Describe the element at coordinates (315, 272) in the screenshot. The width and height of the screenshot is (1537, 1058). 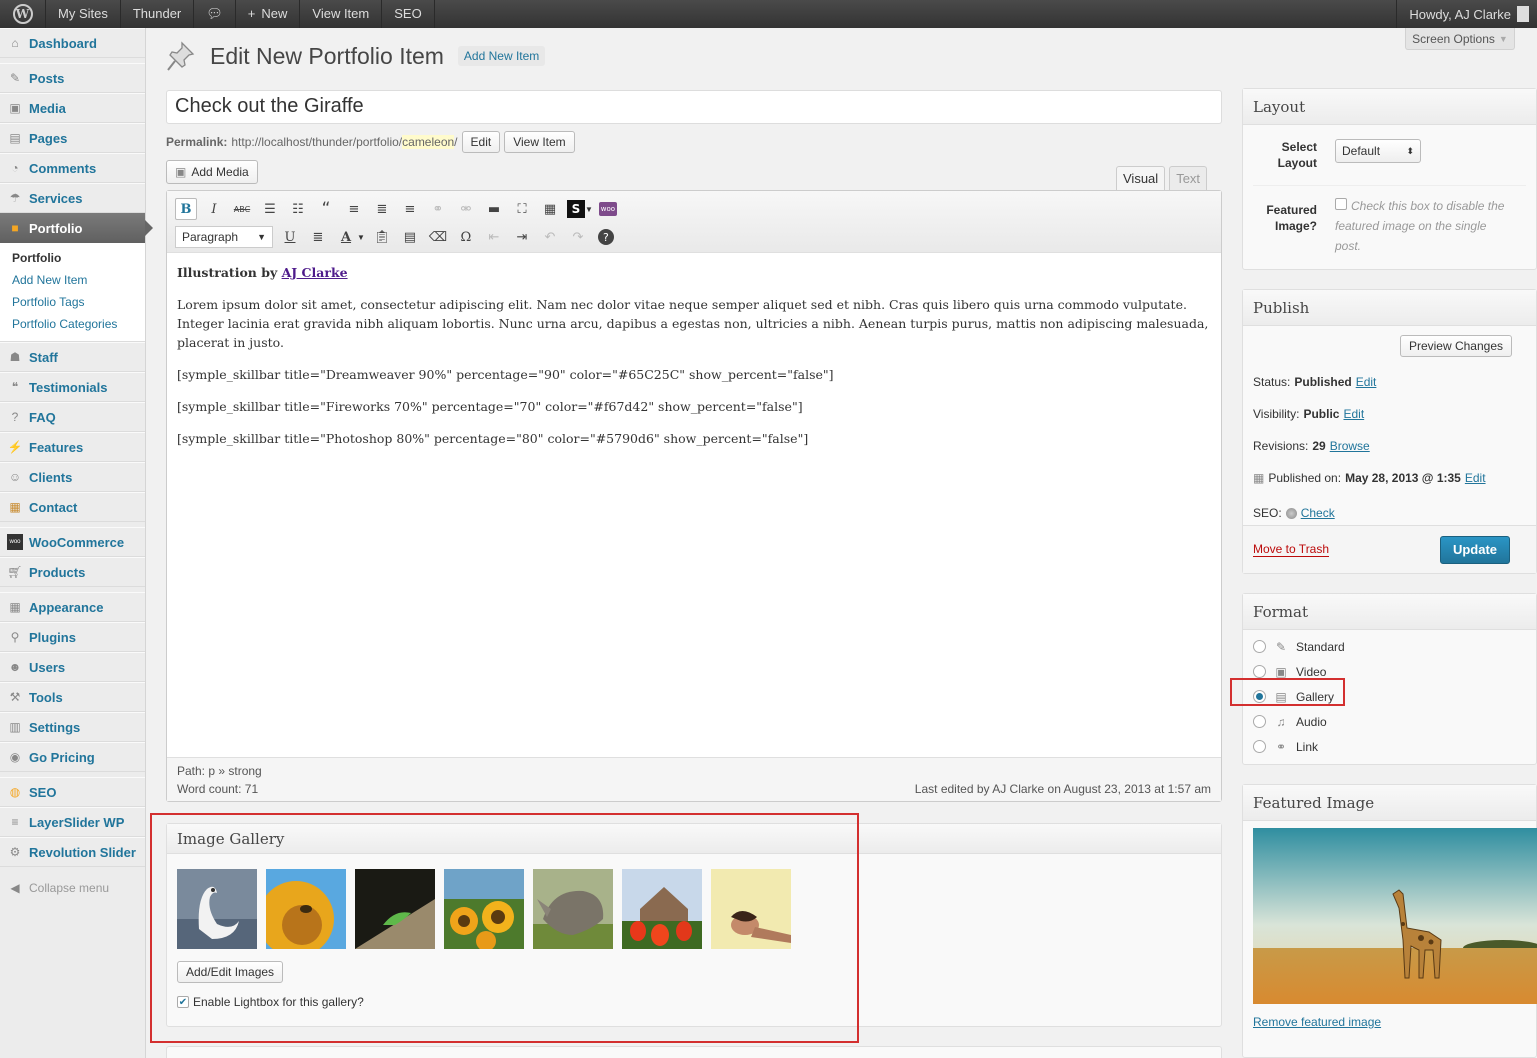
I see `author-link: AJ Clarke` at that location.